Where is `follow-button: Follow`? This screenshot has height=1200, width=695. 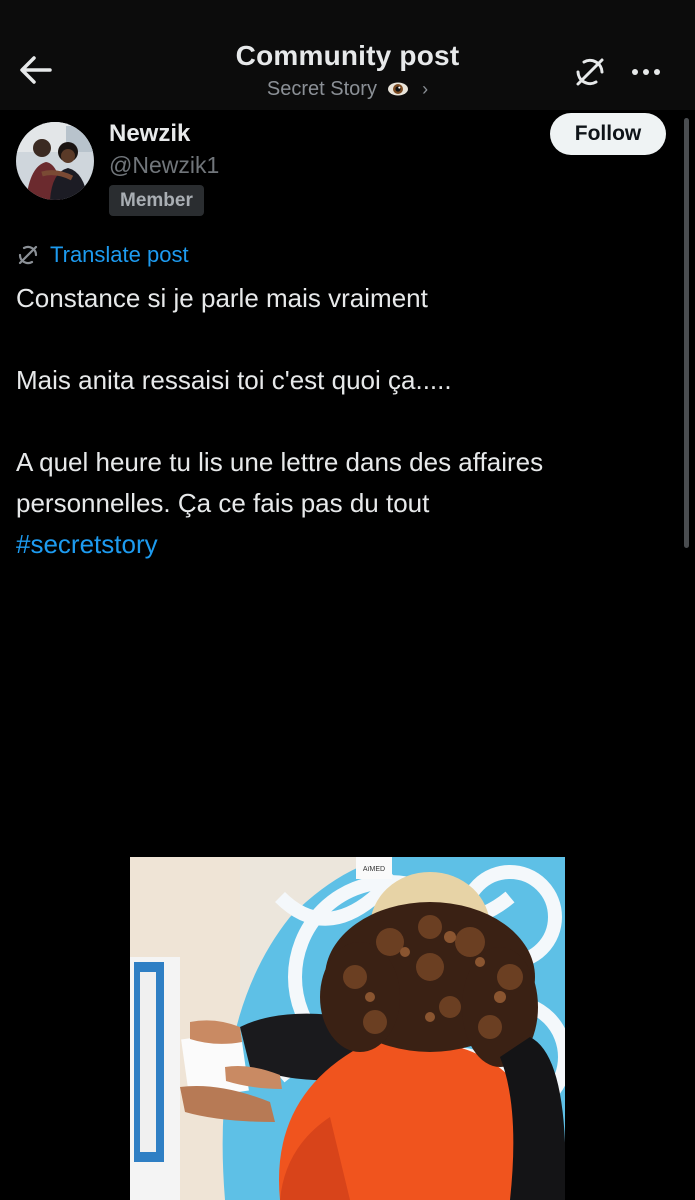
follow-button: Follow is located at coordinates (608, 134).